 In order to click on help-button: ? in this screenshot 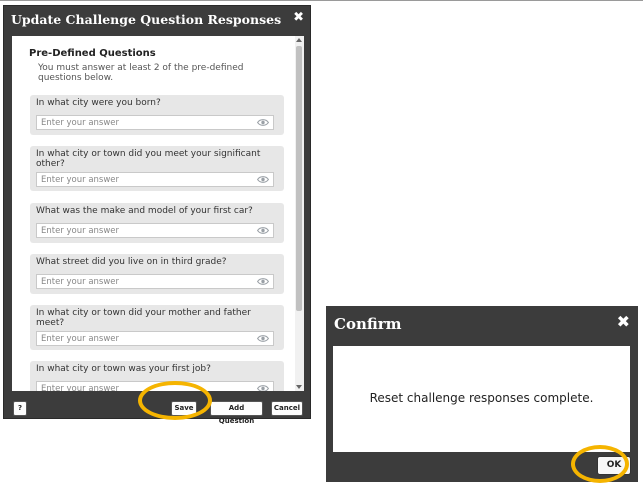, I will do `click(20, 408)`.